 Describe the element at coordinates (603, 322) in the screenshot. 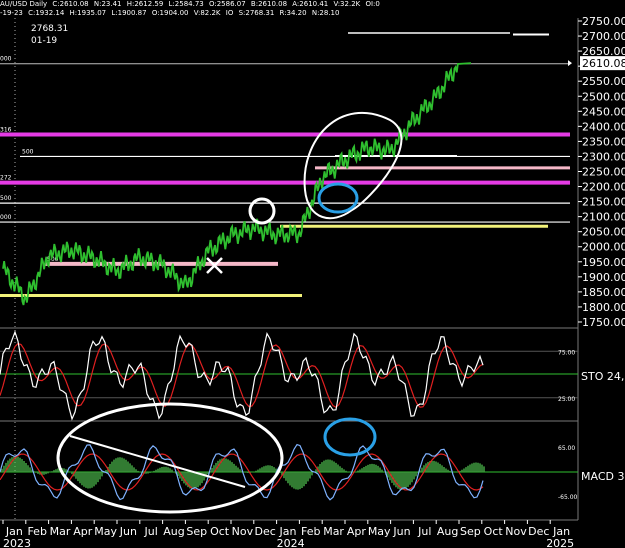

I see `y-tick-label: 1750.00` at that location.